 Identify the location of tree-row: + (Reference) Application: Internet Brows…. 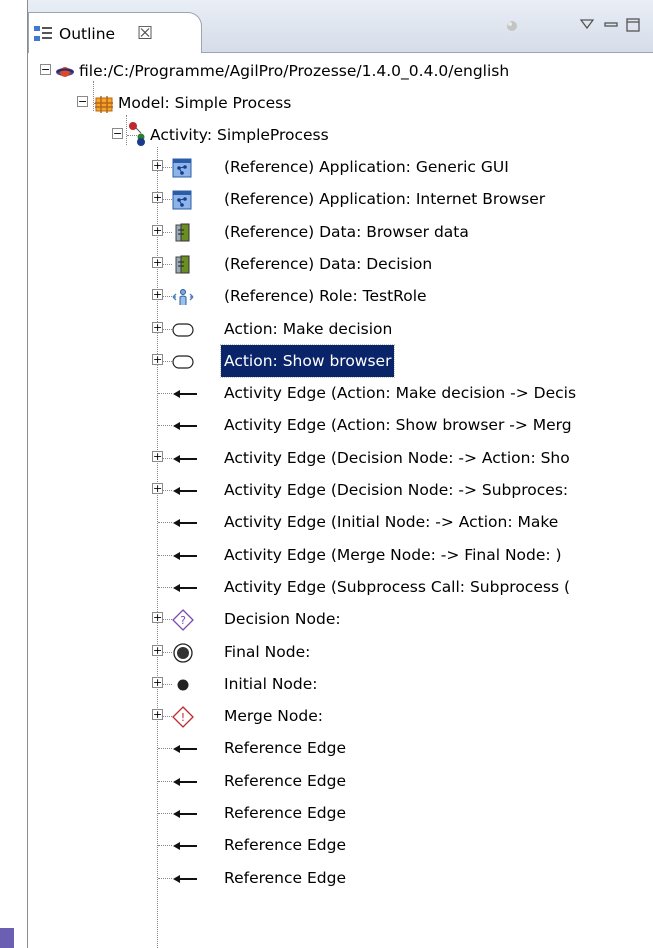
(340, 199).